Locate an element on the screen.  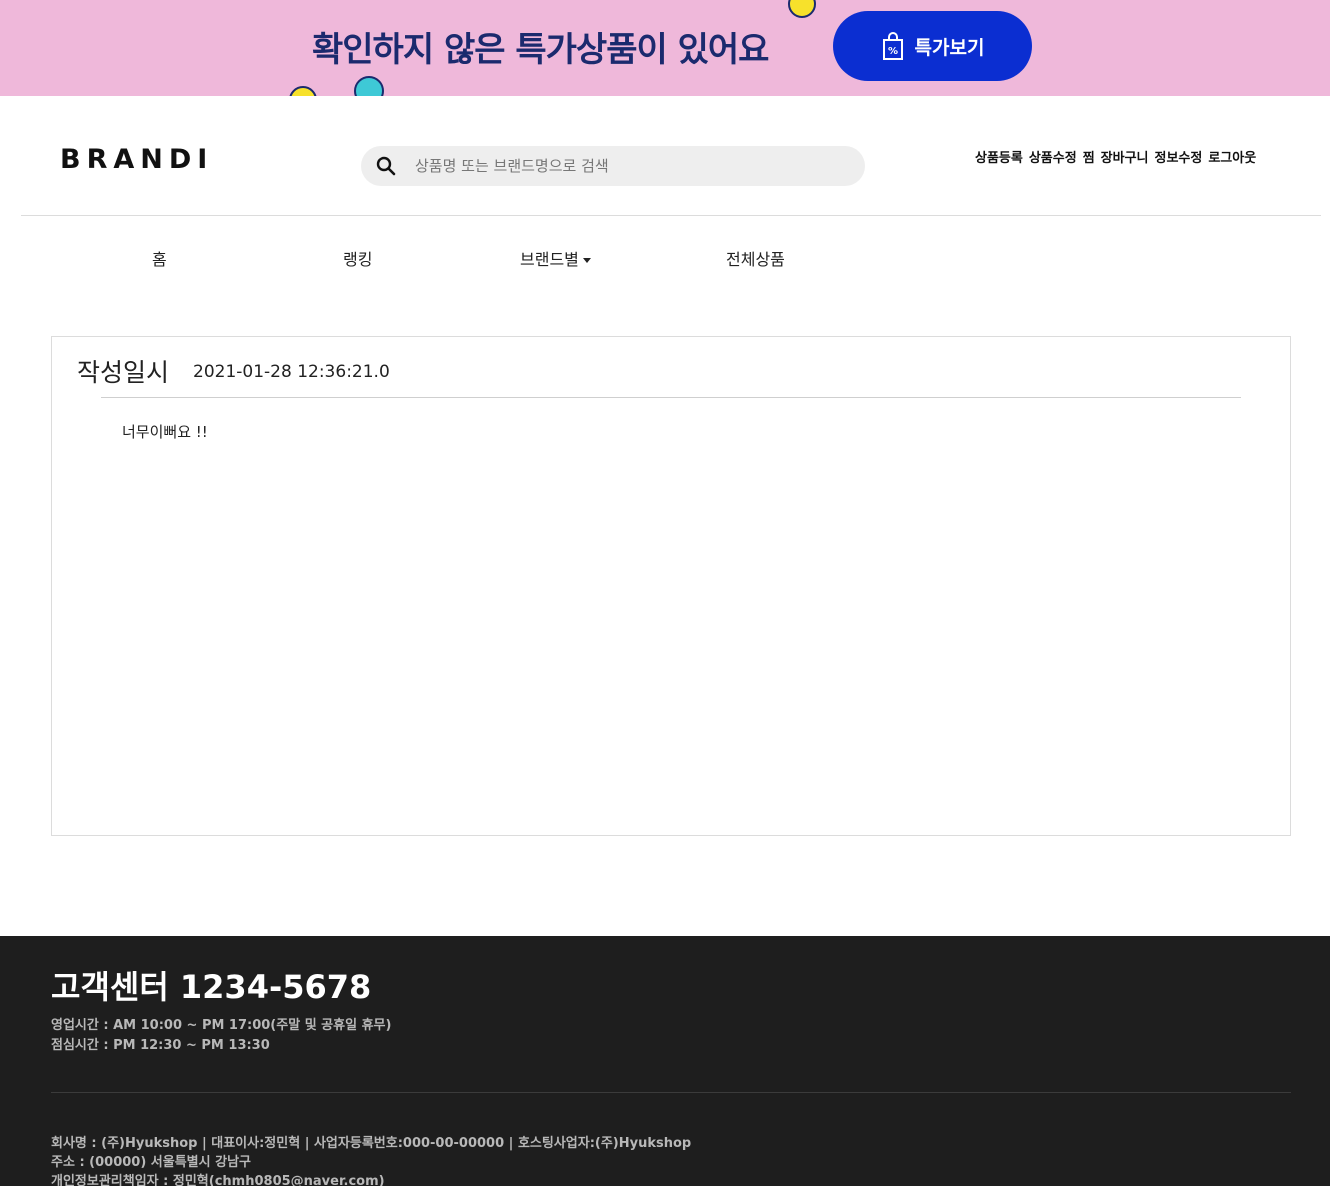
review-content: 너무이뻐요 !! is located at coordinates (165, 432).